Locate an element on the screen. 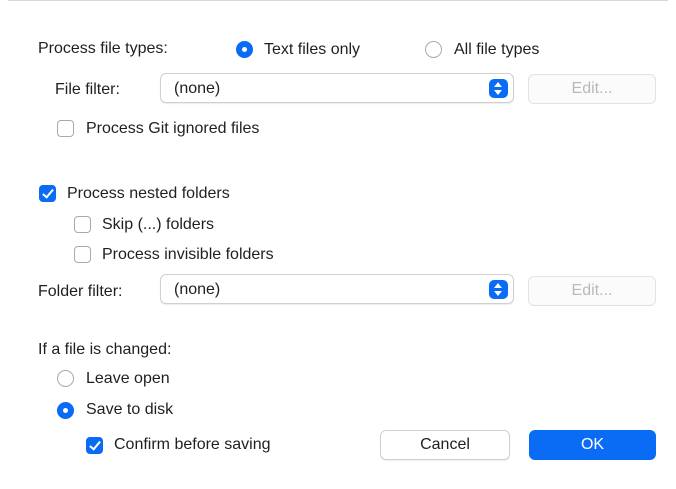  radio-text-files-only-label: Text files only is located at coordinates (312, 50).